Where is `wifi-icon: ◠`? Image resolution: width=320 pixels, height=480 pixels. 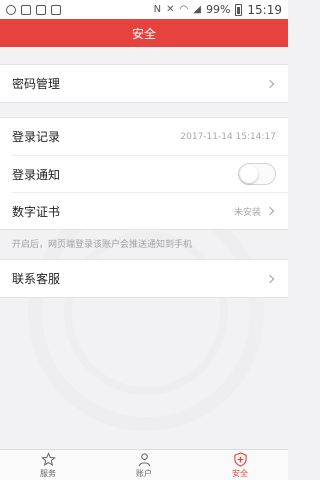 wifi-icon: ◠ is located at coordinates (184, 9).